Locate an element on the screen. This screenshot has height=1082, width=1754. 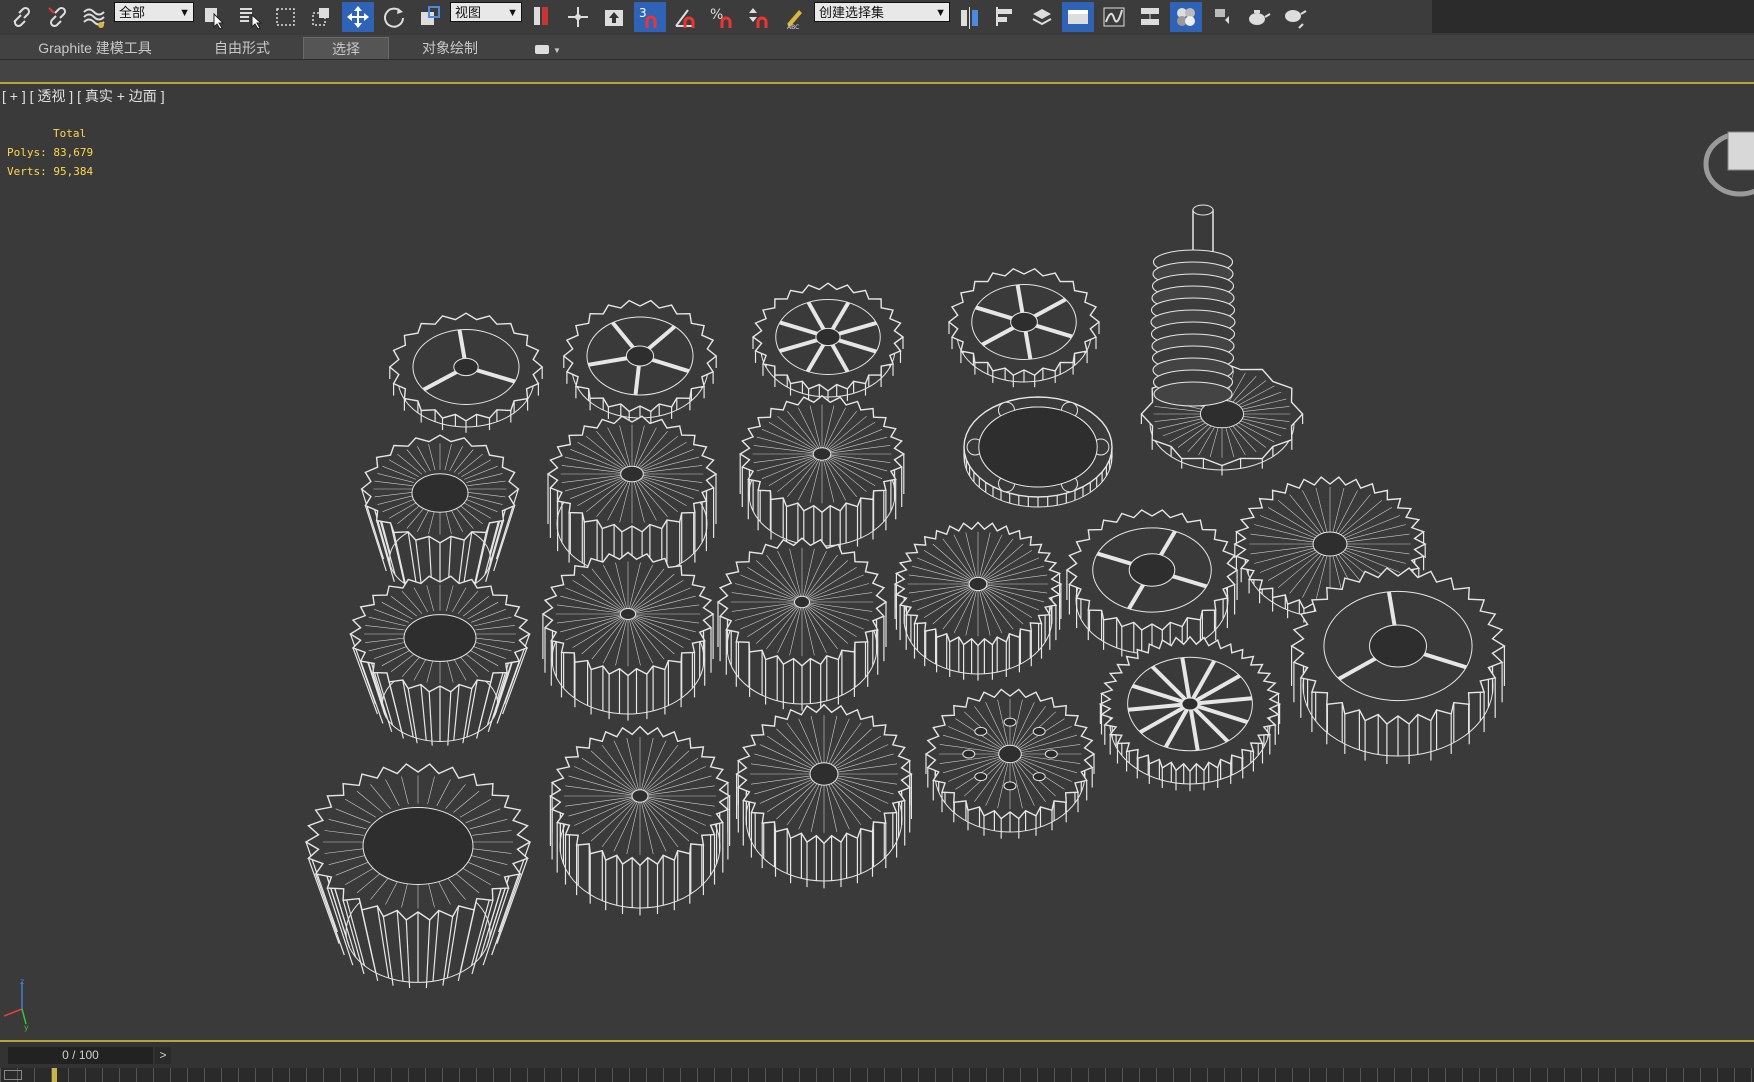
layer-icon is located at coordinates (1042, 16).